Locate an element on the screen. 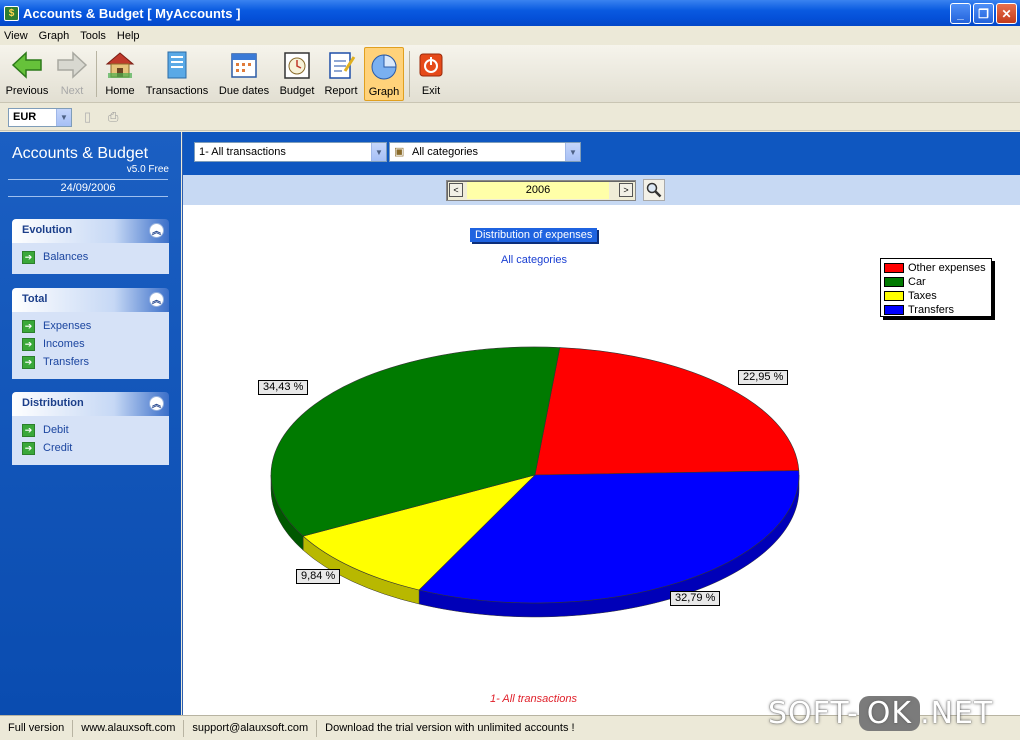 This screenshot has width=1020, height=740. chevron-down-icon: ▼ is located at coordinates (63, 117).